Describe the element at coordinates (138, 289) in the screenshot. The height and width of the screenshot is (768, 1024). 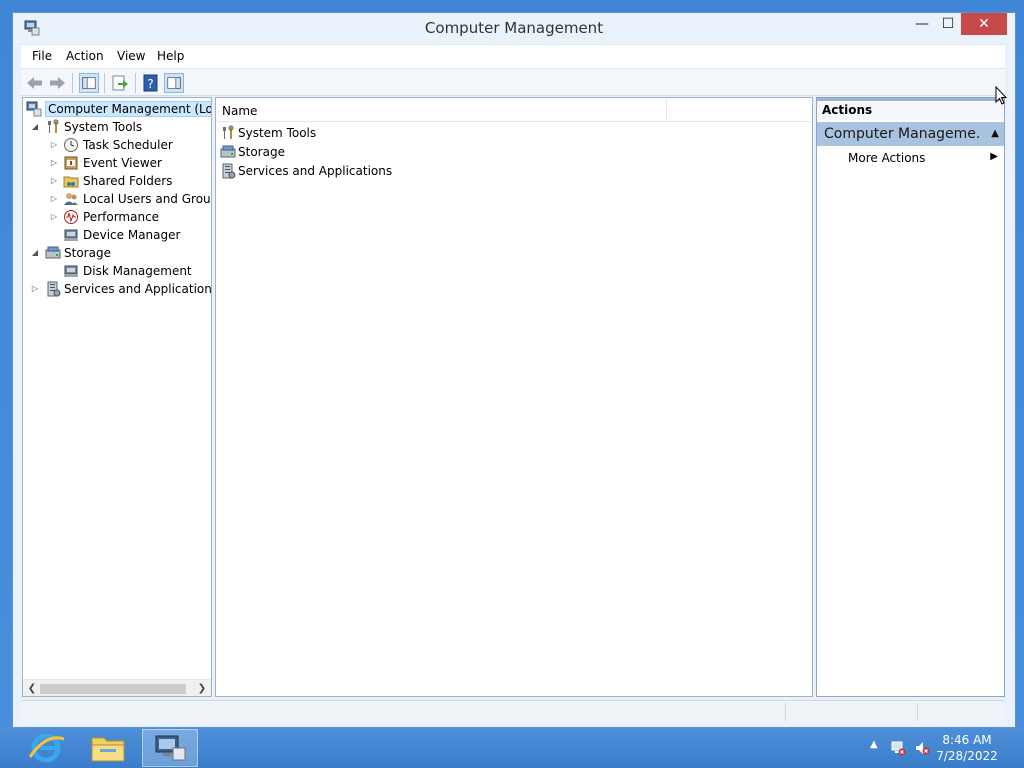
I see `tree-label: Services and Applications` at that location.